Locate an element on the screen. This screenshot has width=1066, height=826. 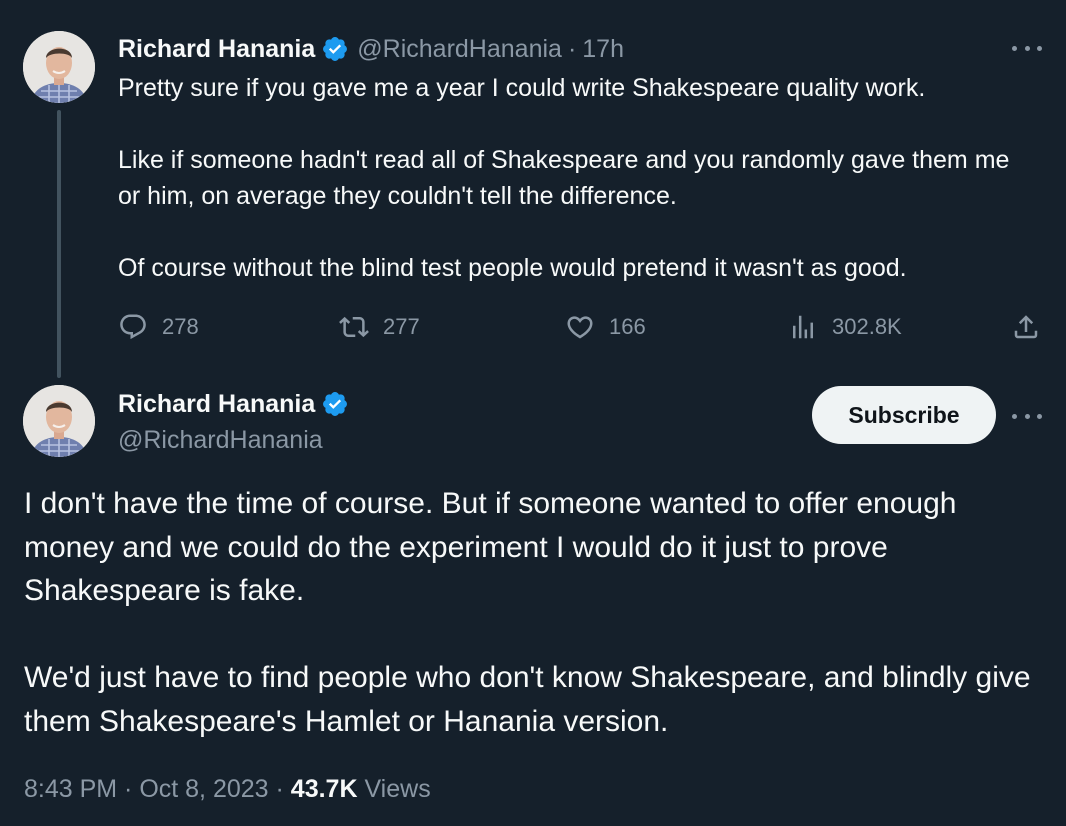
tweet2-header: Richard Hanania @RichardHanania is located at coordinates (237, 421).